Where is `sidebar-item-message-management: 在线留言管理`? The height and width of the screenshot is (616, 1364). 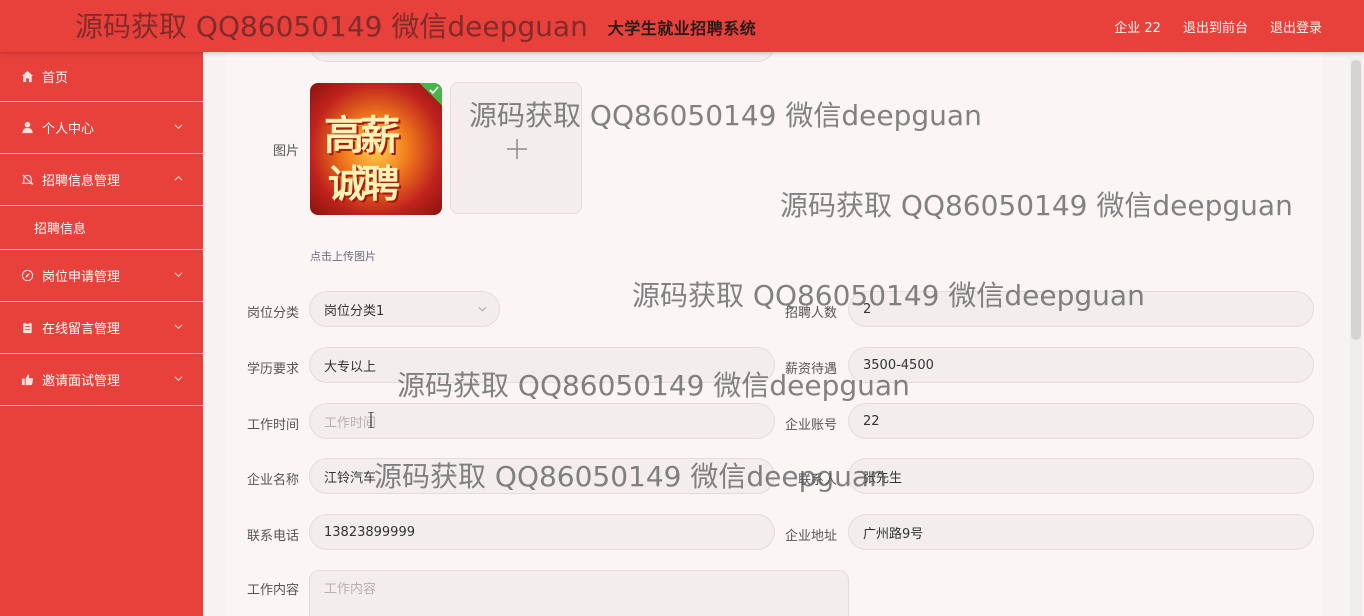 sidebar-item-message-management: 在线留言管理 is located at coordinates (101, 328).